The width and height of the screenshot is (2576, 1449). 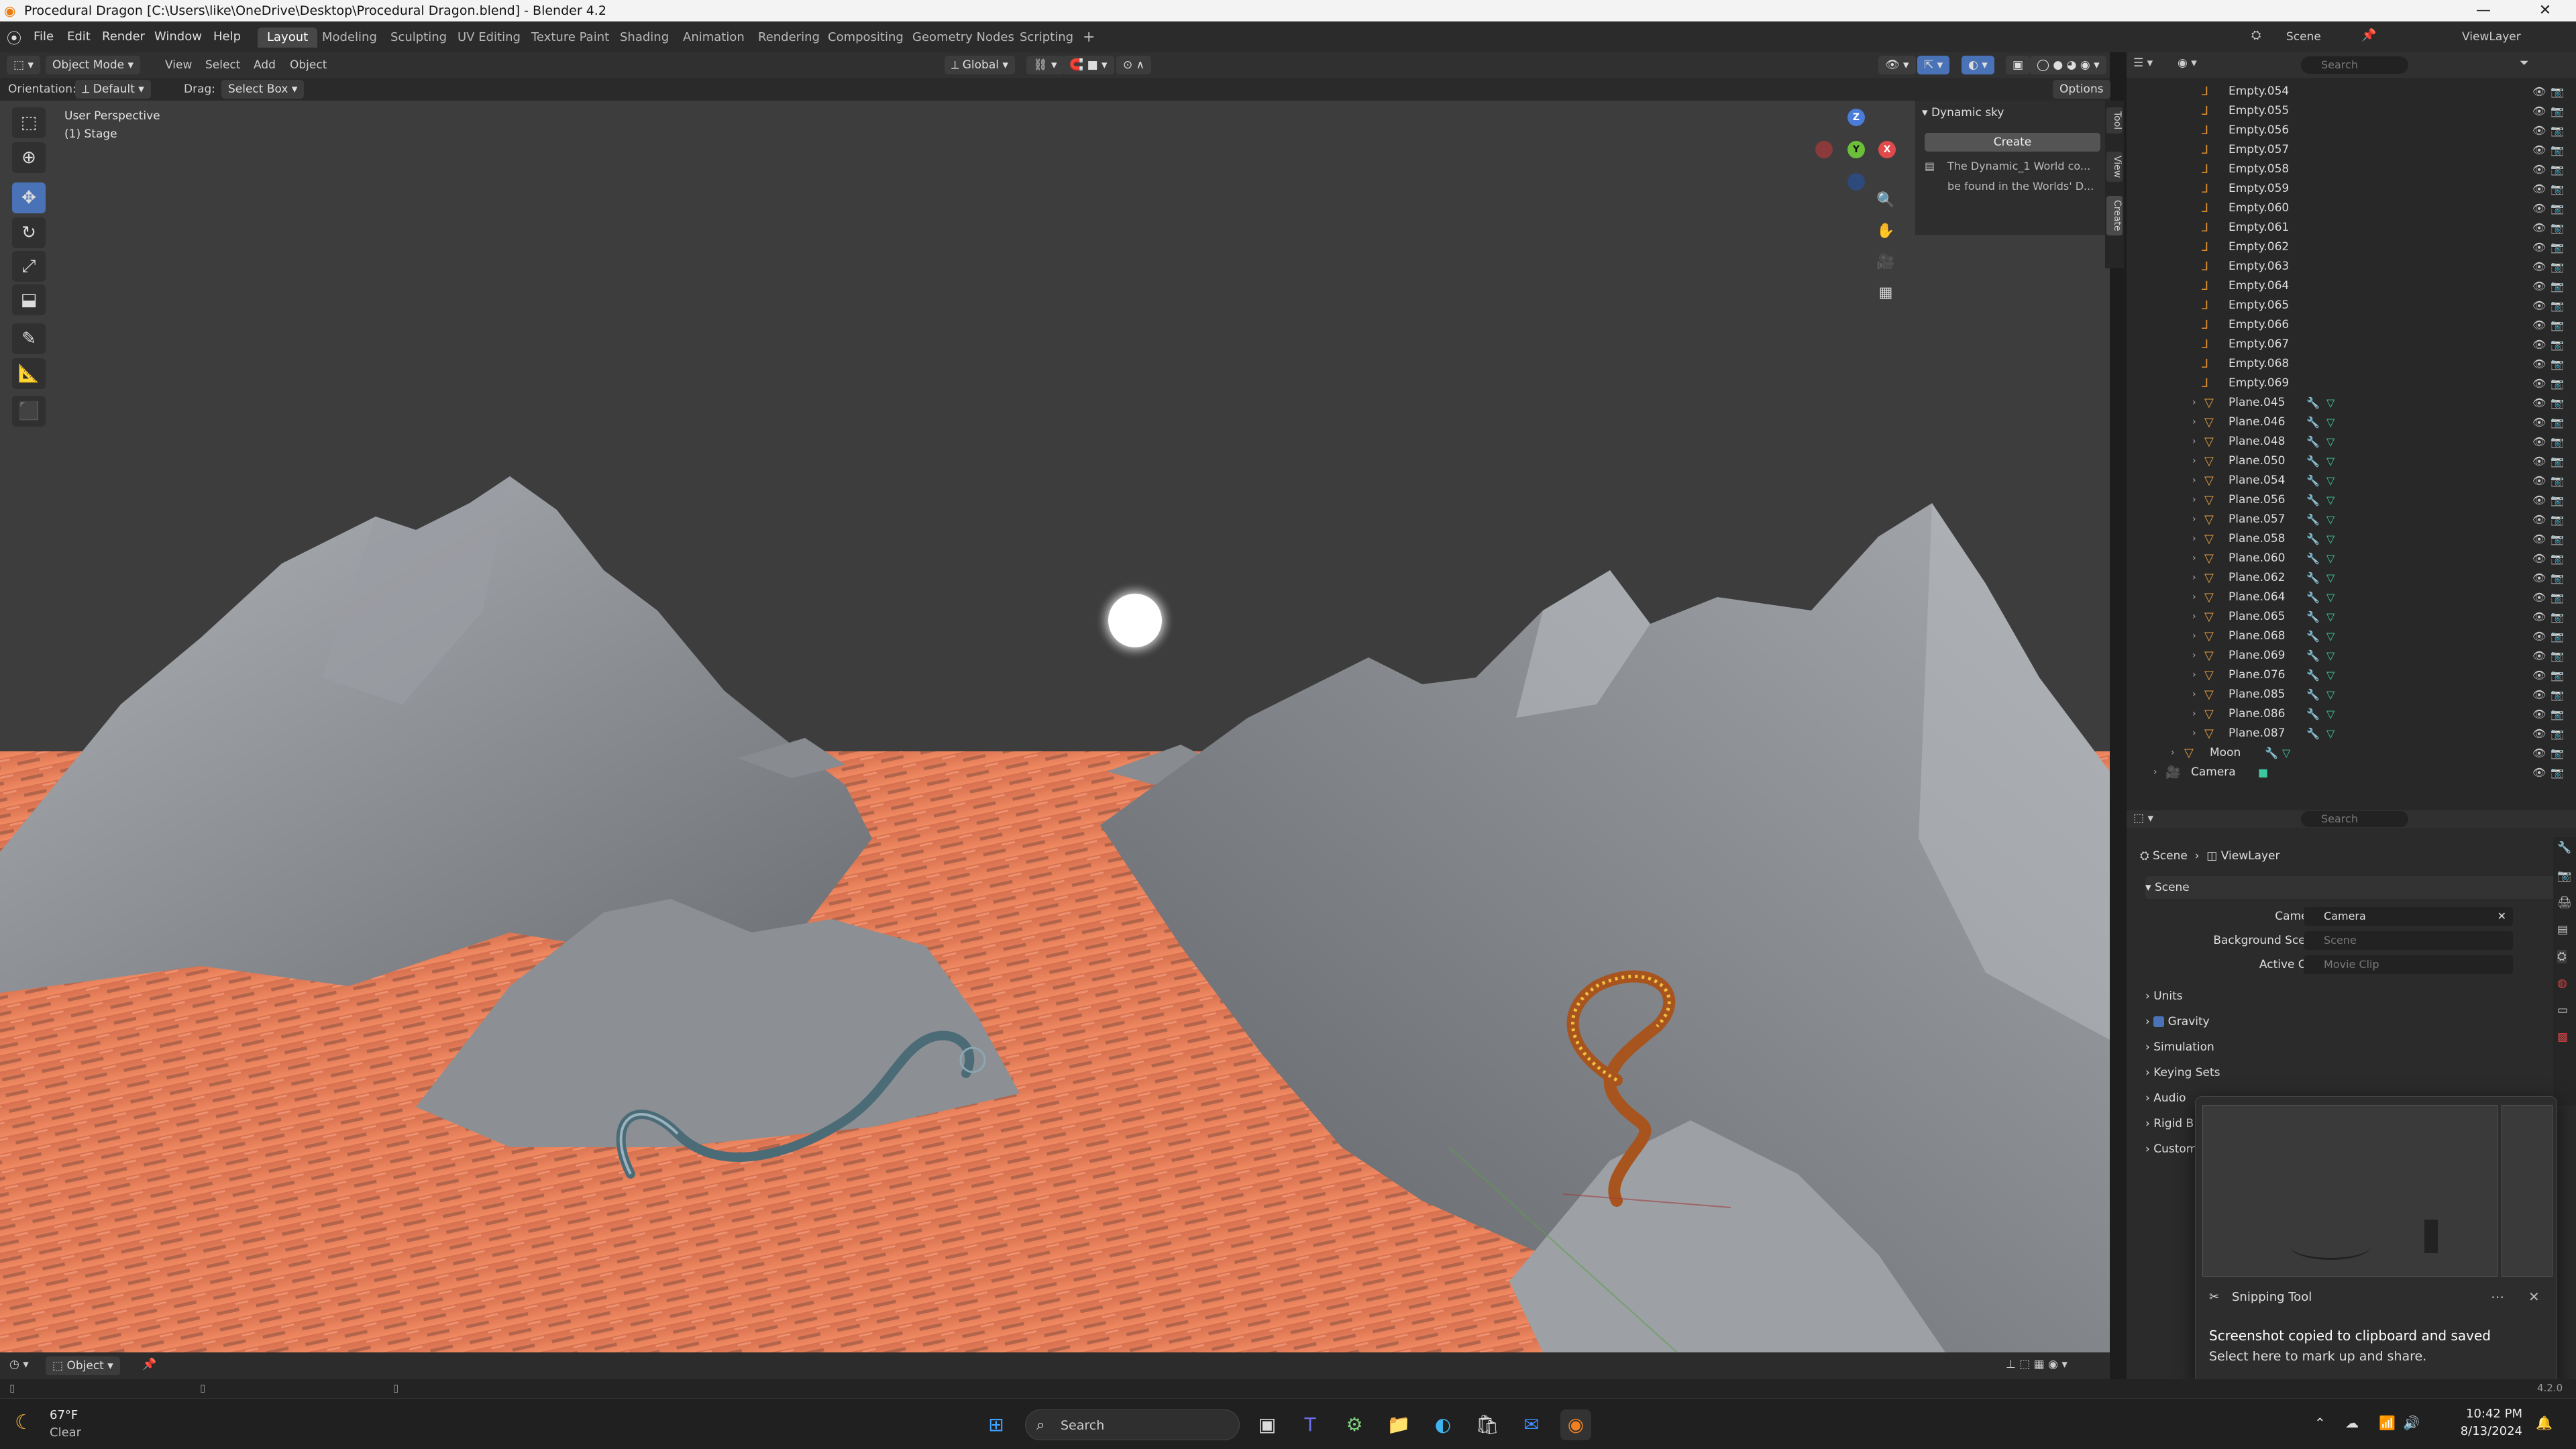 What do you see at coordinates (2351, 422) in the screenshot?
I see `outliner-item-plane: › ▽ Plane.046 🔧 ▽ 👁 📷` at bounding box center [2351, 422].